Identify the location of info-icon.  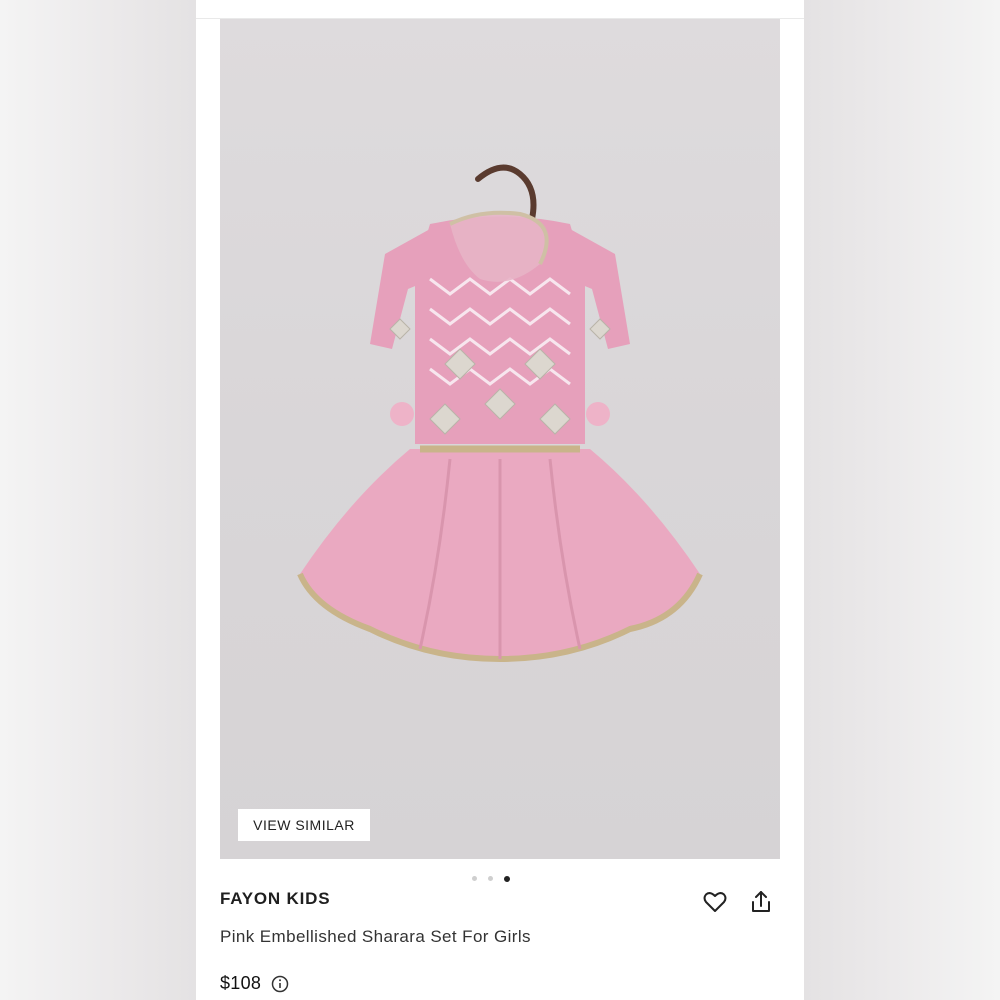
(280, 984).